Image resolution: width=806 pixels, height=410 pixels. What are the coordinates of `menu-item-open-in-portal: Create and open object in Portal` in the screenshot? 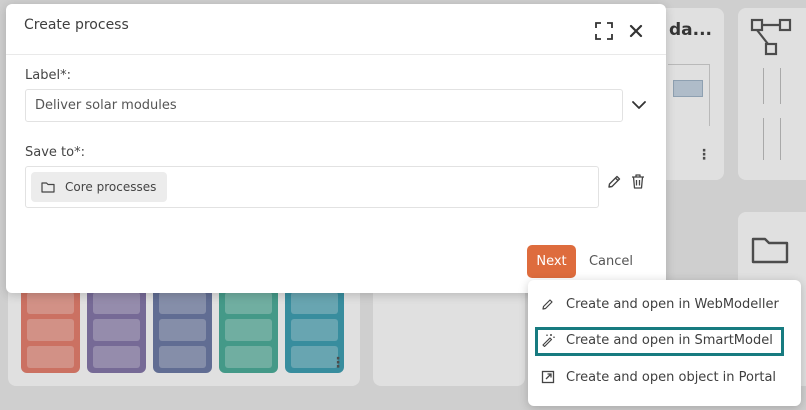 It's located at (659, 378).